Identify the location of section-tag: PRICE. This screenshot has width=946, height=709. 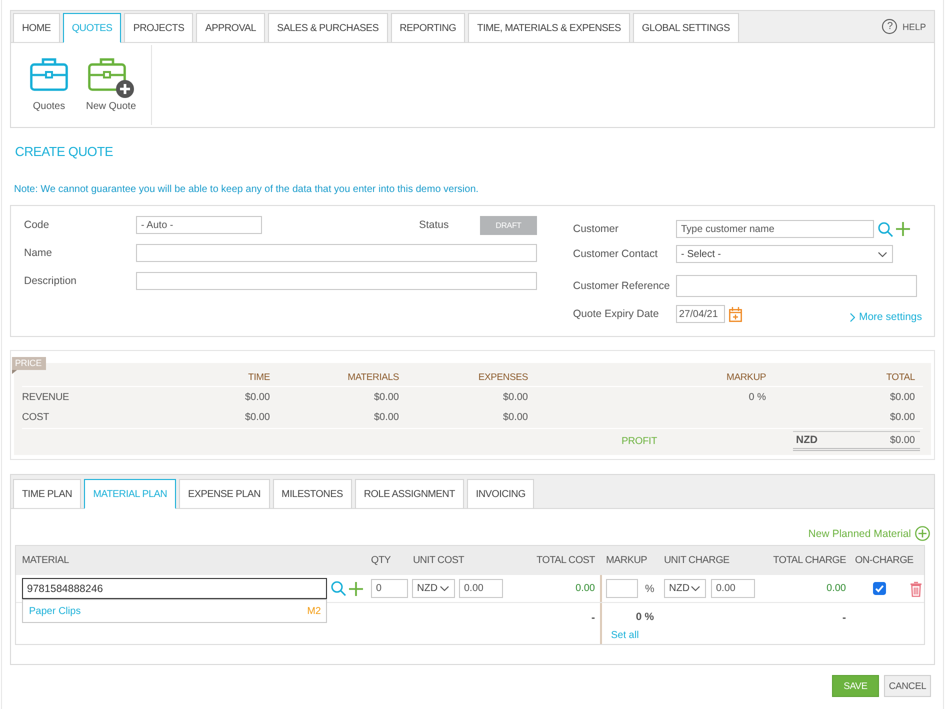
(29, 363).